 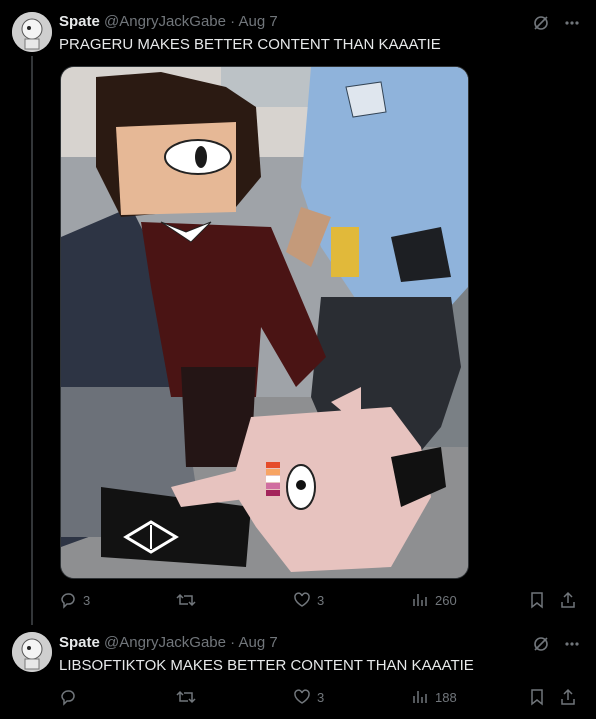 I want to click on tweet-actions: 3 3 260, so click(x=319, y=601).